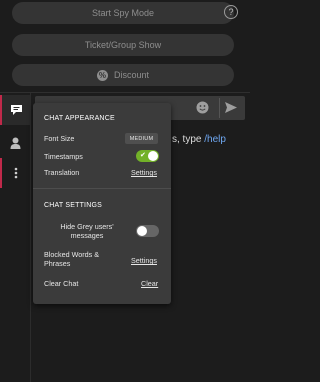  I want to click on font-size-label: Font Size, so click(59, 138).